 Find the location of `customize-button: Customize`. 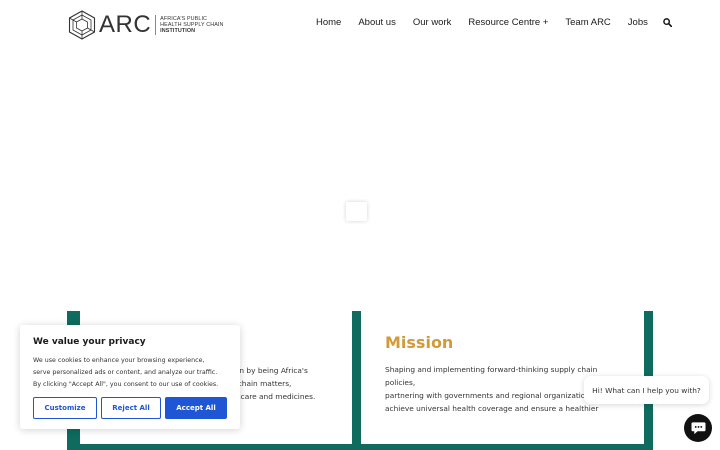

customize-button: Customize is located at coordinates (65, 408).